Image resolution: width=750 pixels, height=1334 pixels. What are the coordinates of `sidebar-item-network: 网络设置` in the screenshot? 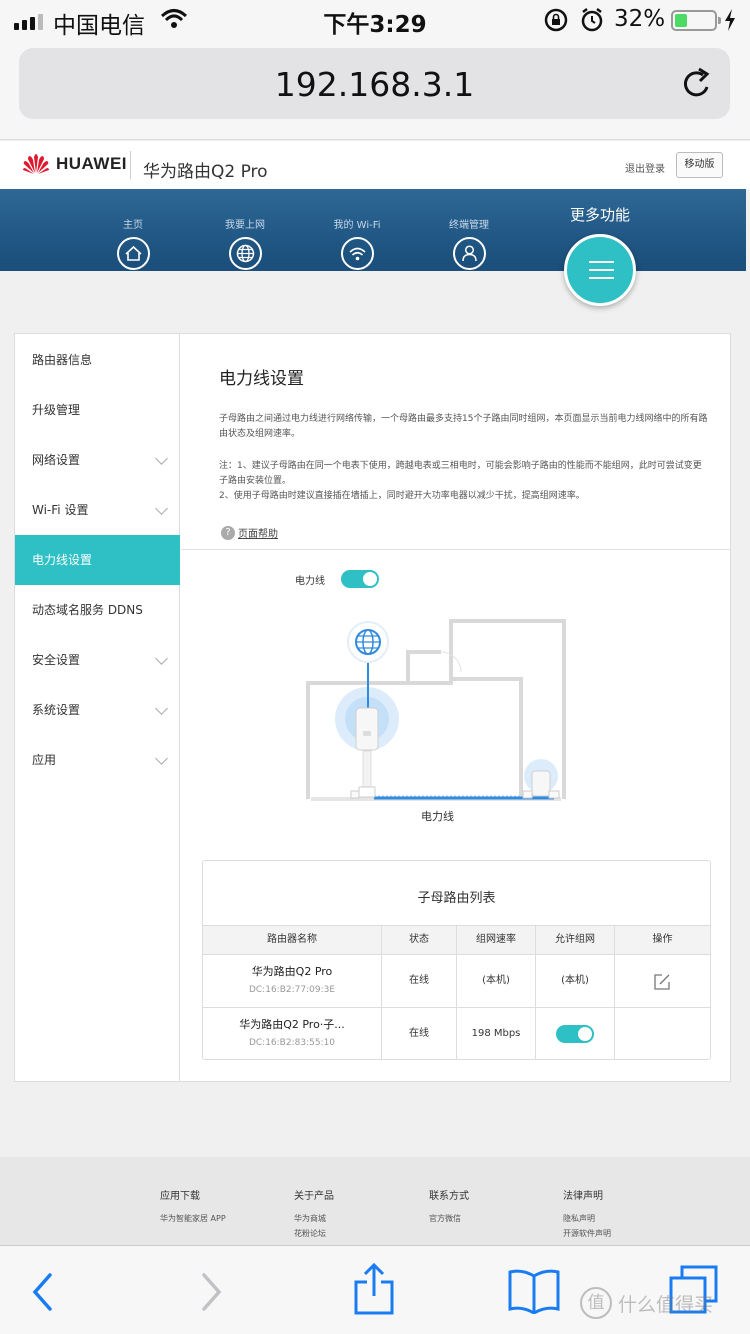 It's located at (97, 460).